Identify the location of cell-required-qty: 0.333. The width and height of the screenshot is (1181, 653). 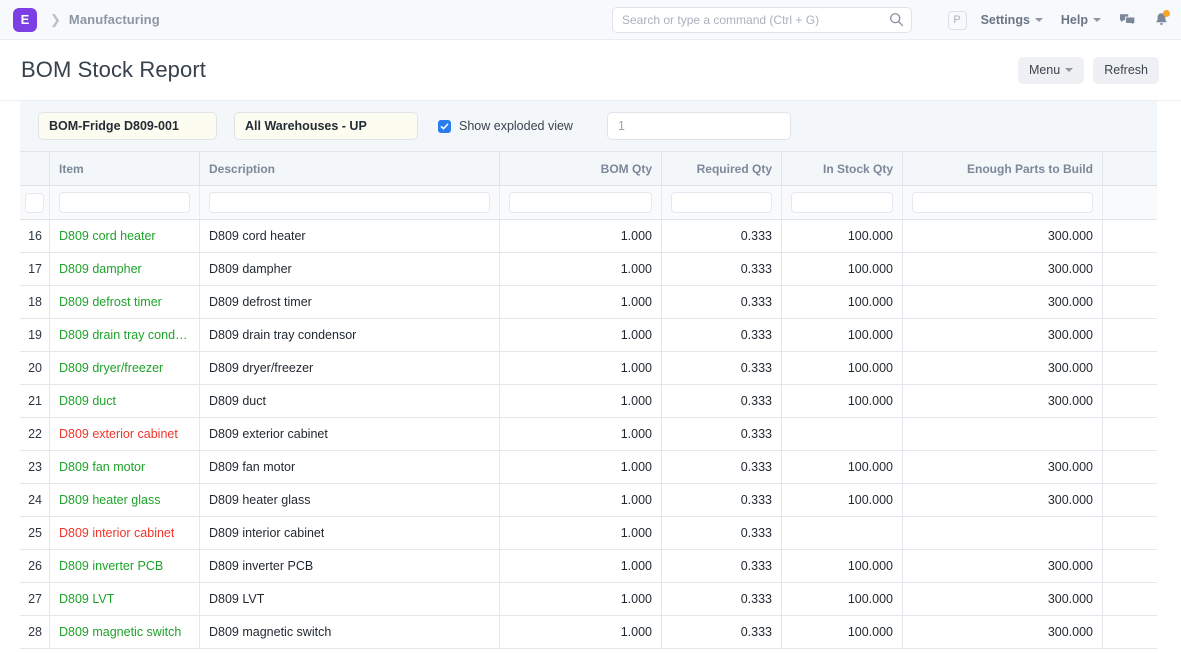
(722, 632).